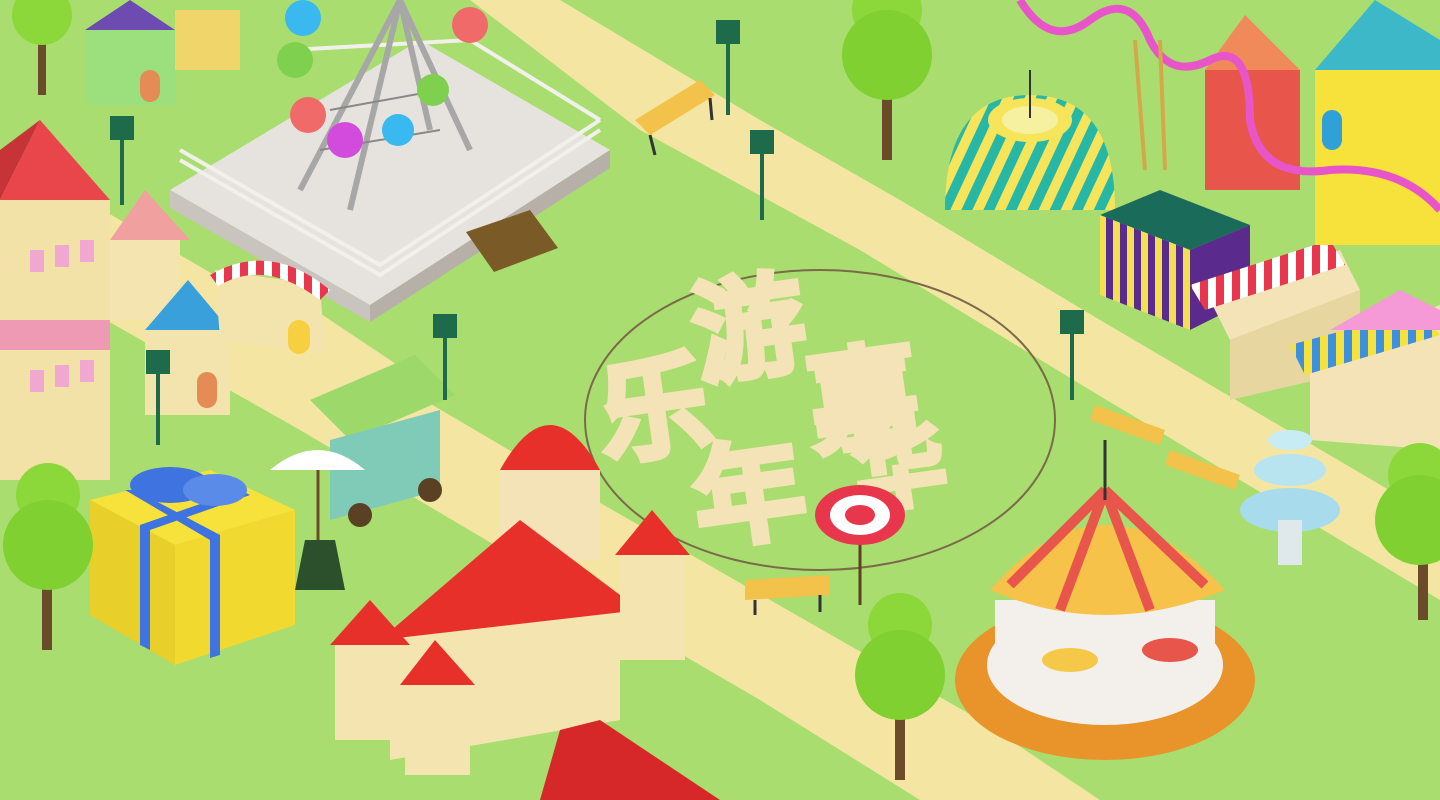 Image resolution: width=1440 pixels, height=800 pixels. What do you see at coordinates (749, 495) in the screenshot?
I see `sign-char-4: 年` at bounding box center [749, 495].